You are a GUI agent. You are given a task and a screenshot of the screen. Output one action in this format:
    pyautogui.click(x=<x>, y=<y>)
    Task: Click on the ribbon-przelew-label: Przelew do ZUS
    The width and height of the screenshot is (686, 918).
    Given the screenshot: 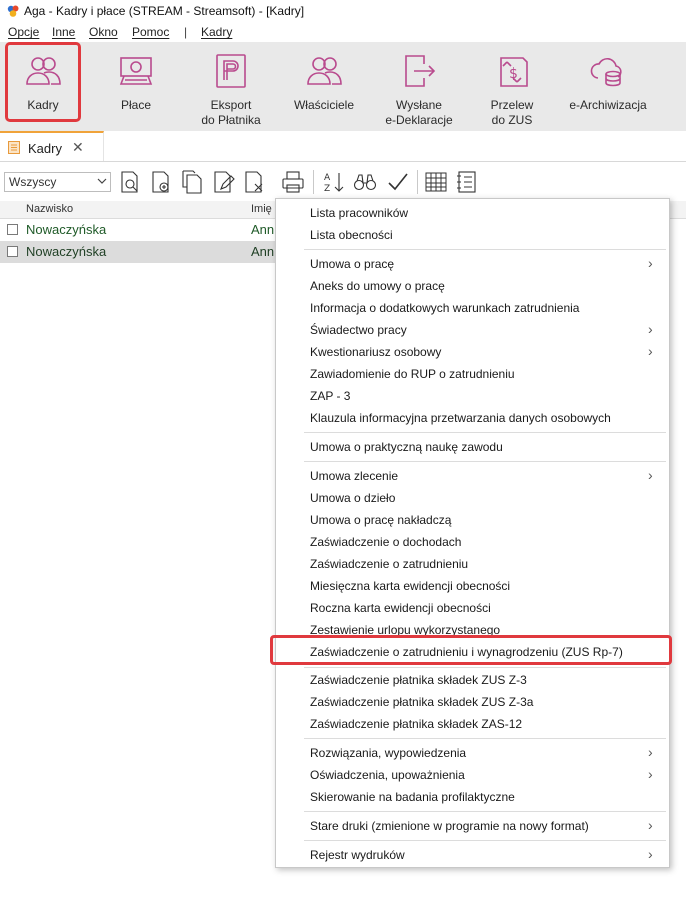 What is the action you would take?
    pyautogui.click(x=512, y=112)
    